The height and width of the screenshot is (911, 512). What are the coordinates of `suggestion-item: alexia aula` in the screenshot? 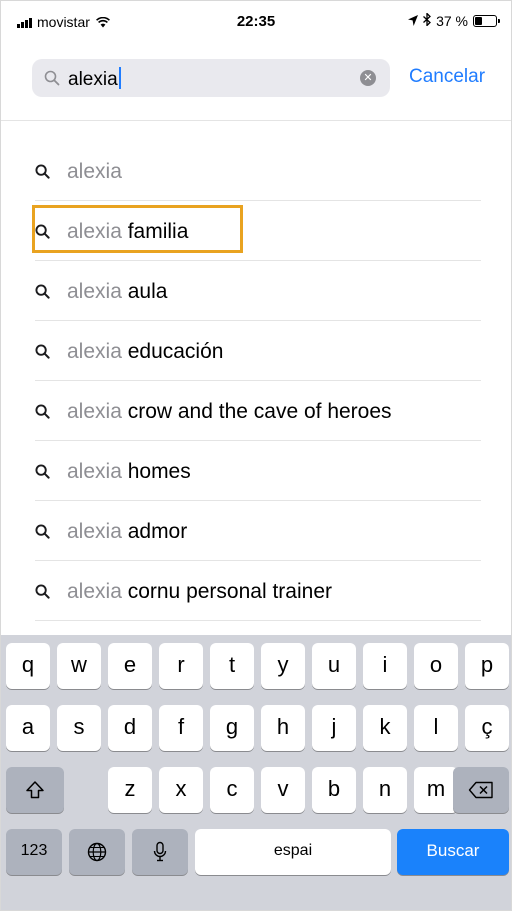 It's located at (258, 291).